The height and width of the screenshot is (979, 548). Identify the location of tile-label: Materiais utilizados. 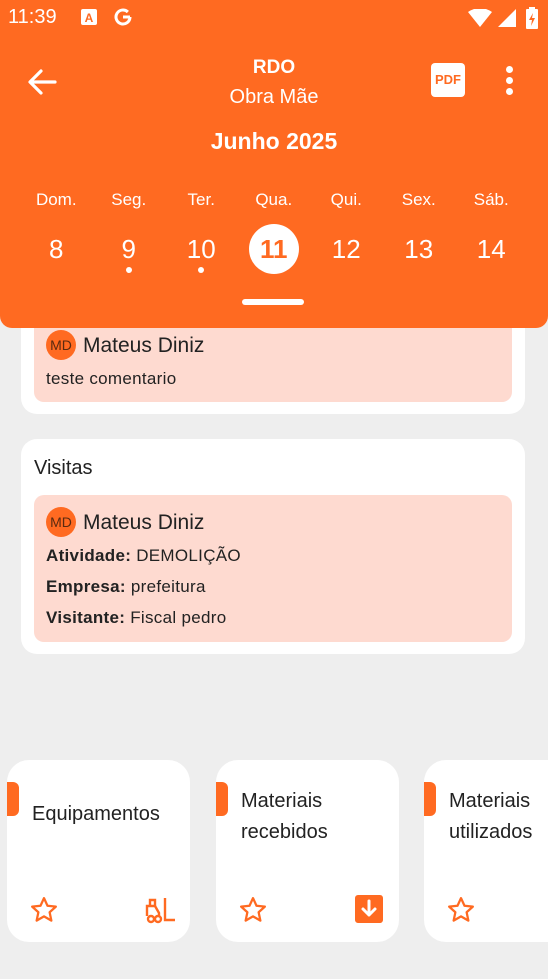
(491, 816).